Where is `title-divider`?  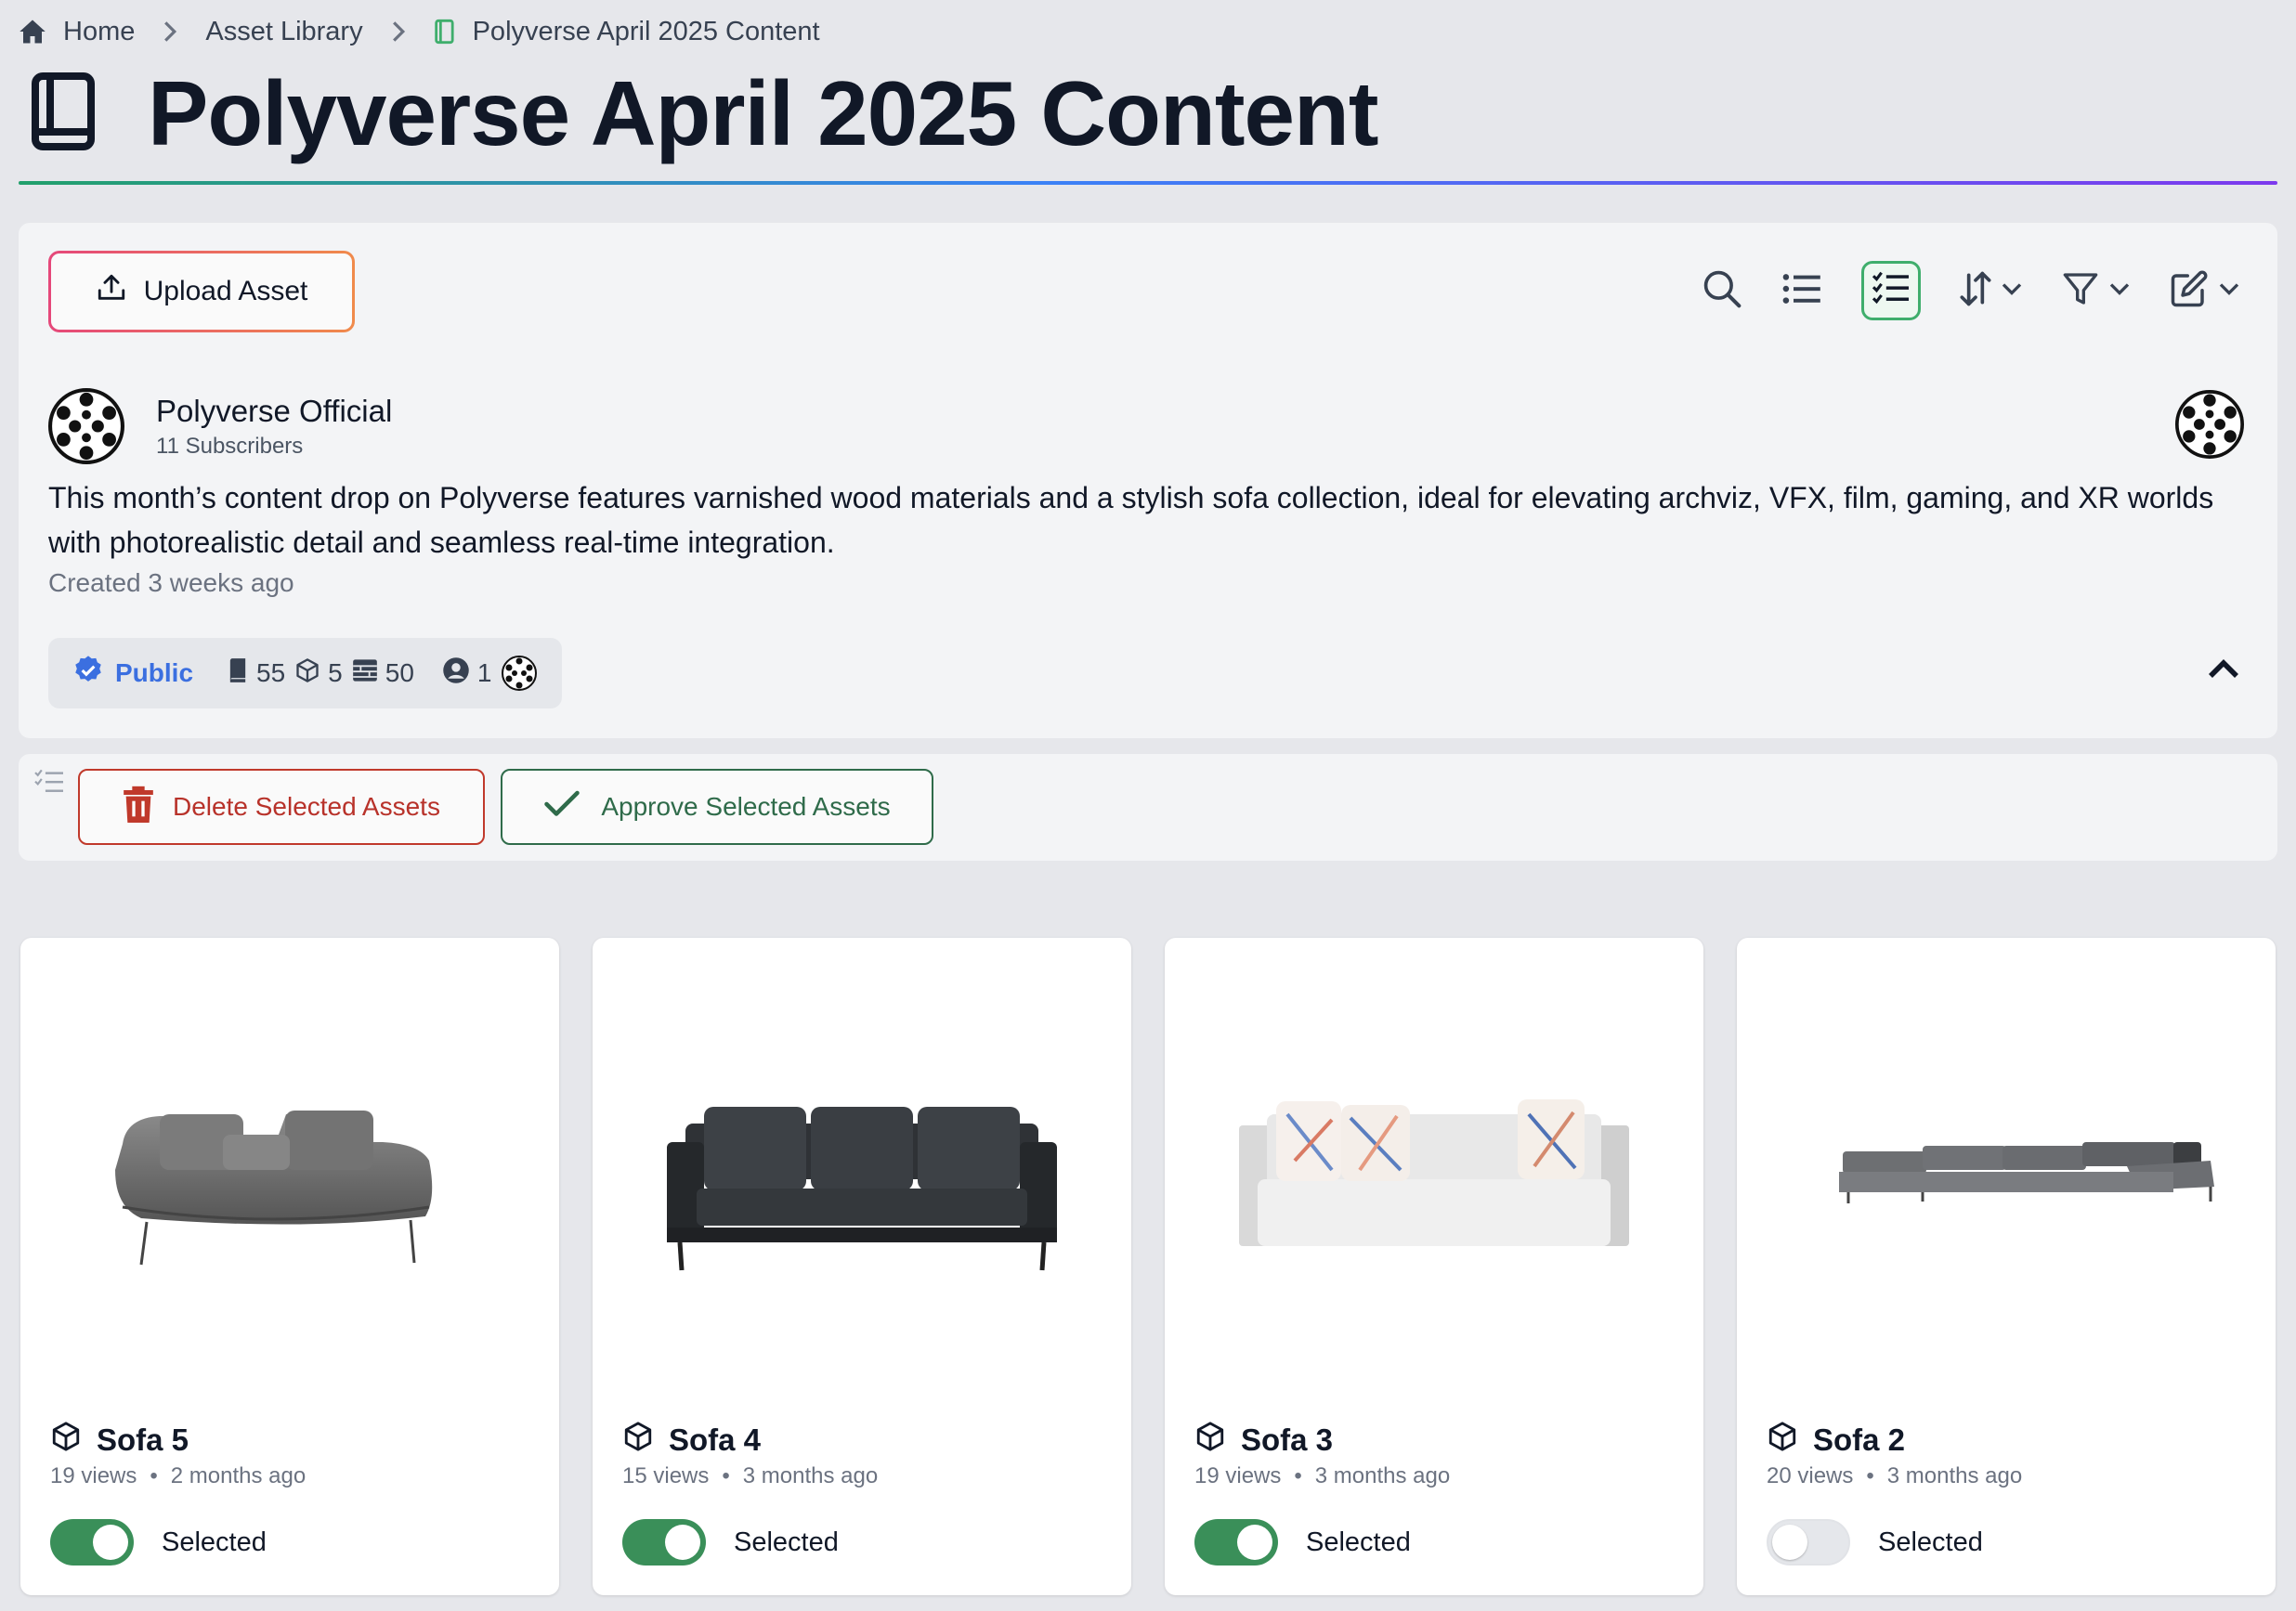
title-divider is located at coordinates (1148, 183).